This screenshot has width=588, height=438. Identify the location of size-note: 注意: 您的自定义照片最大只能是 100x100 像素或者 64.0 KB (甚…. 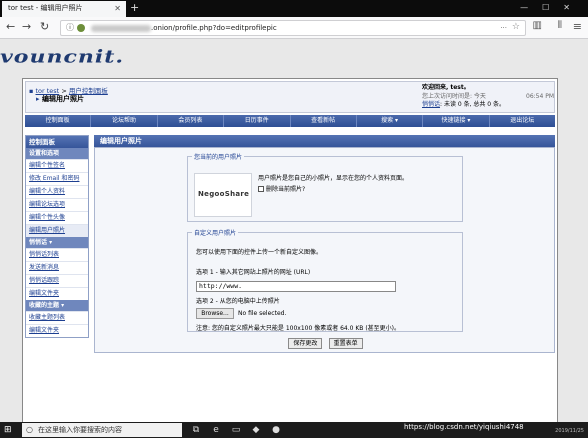
(298, 328).